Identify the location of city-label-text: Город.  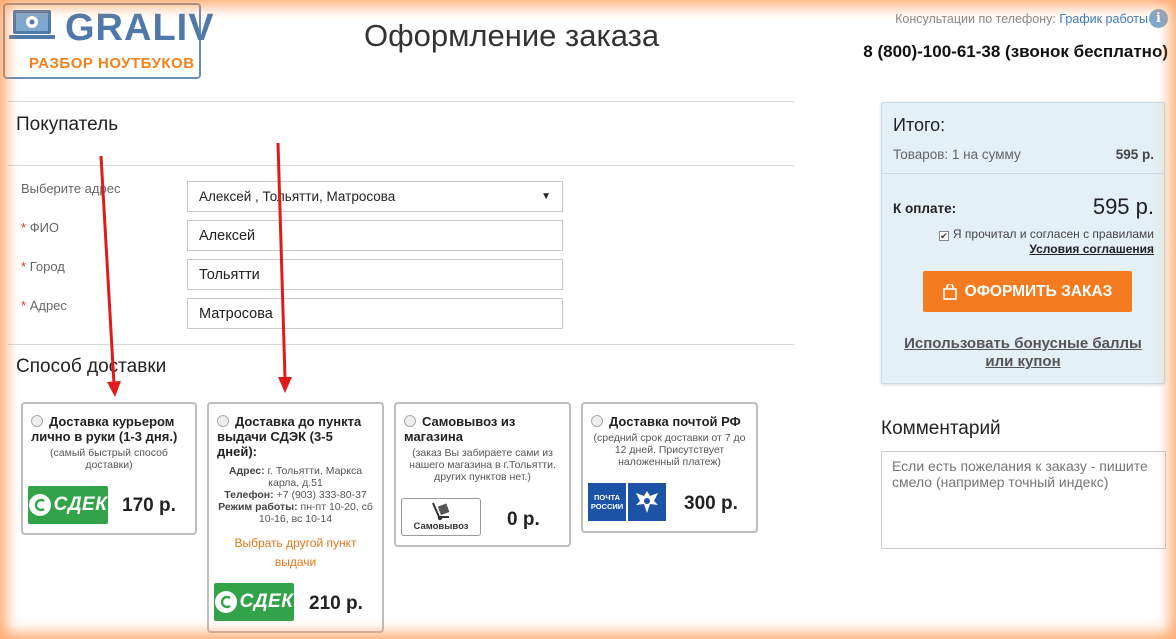
(47, 266).